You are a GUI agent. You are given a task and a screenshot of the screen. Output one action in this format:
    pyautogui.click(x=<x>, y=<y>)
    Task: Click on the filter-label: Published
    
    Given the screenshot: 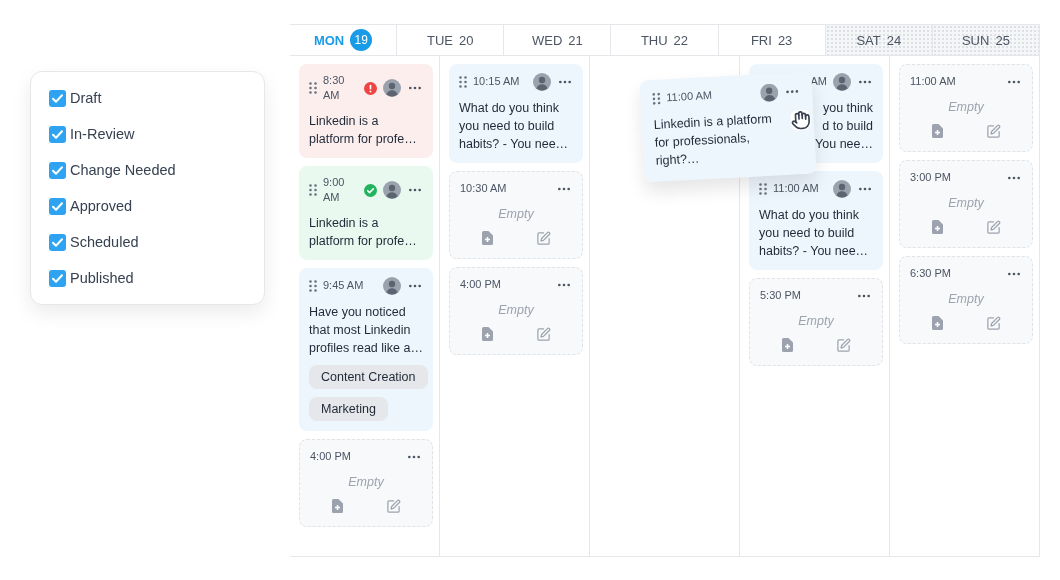 What is the action you would take?
    pyautogui.click(x=102, y=278)
    